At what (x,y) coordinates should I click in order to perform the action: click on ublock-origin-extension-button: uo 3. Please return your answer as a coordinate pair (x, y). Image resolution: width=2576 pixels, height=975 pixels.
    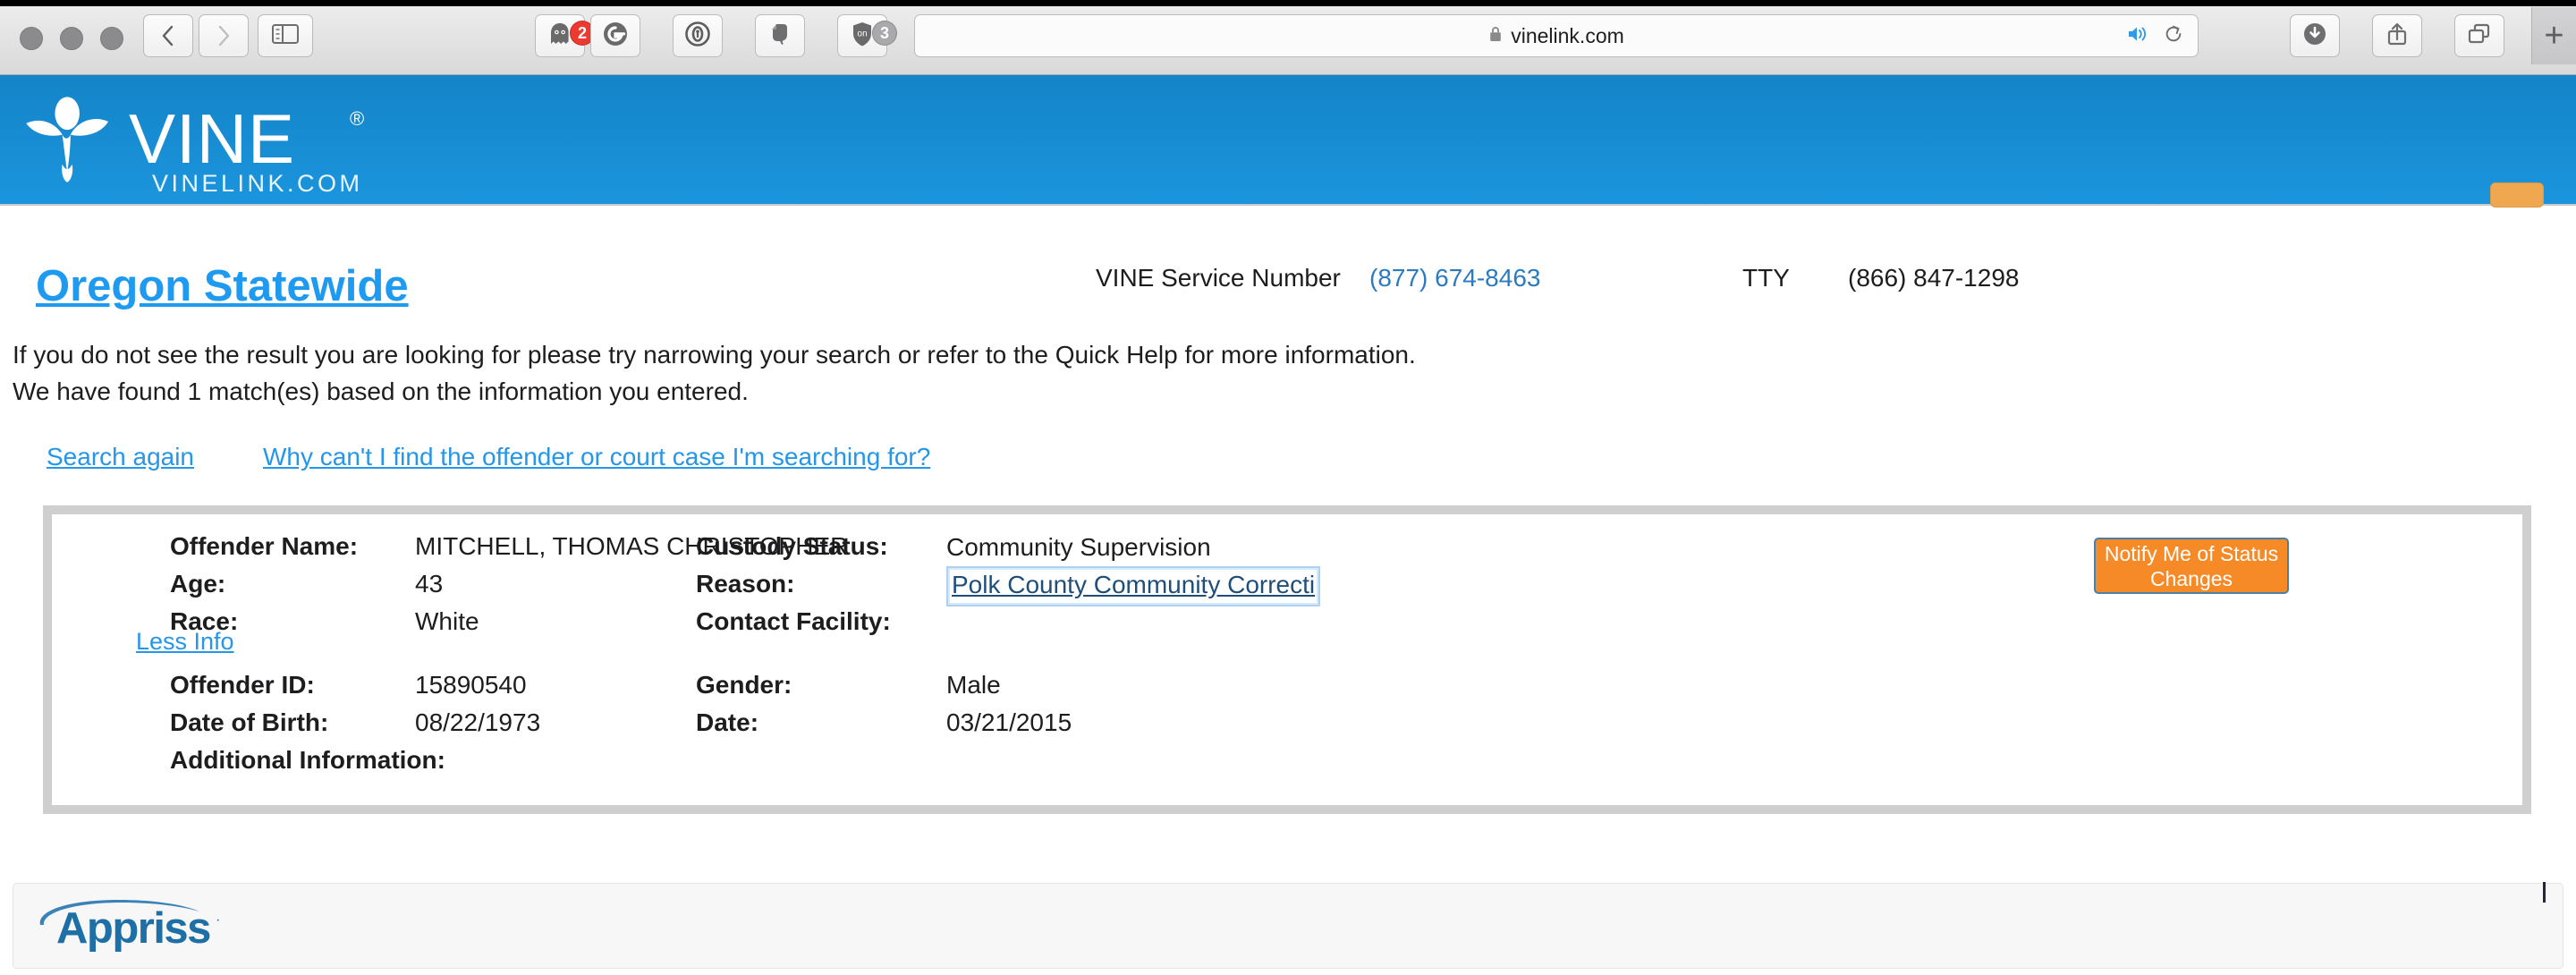
    Looking at the image, I should click on (867, 35).